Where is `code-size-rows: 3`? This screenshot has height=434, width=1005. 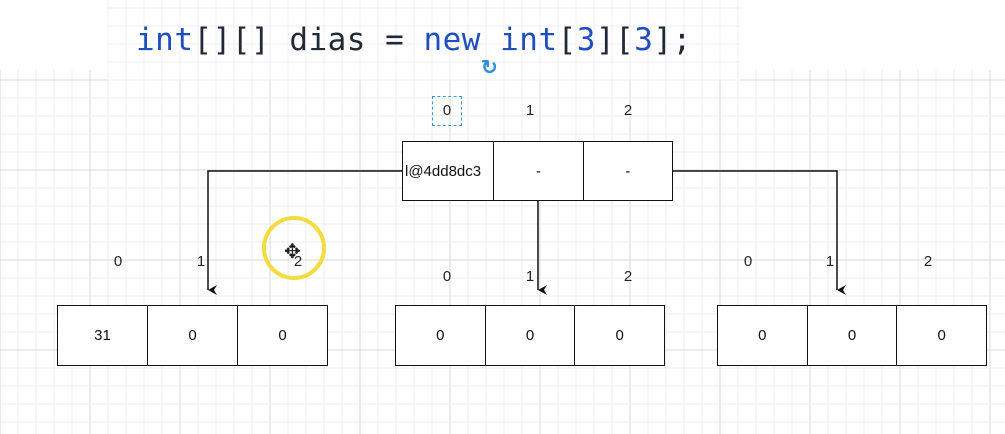
code-size-rows: 3 is located at coordinates (586, 40).